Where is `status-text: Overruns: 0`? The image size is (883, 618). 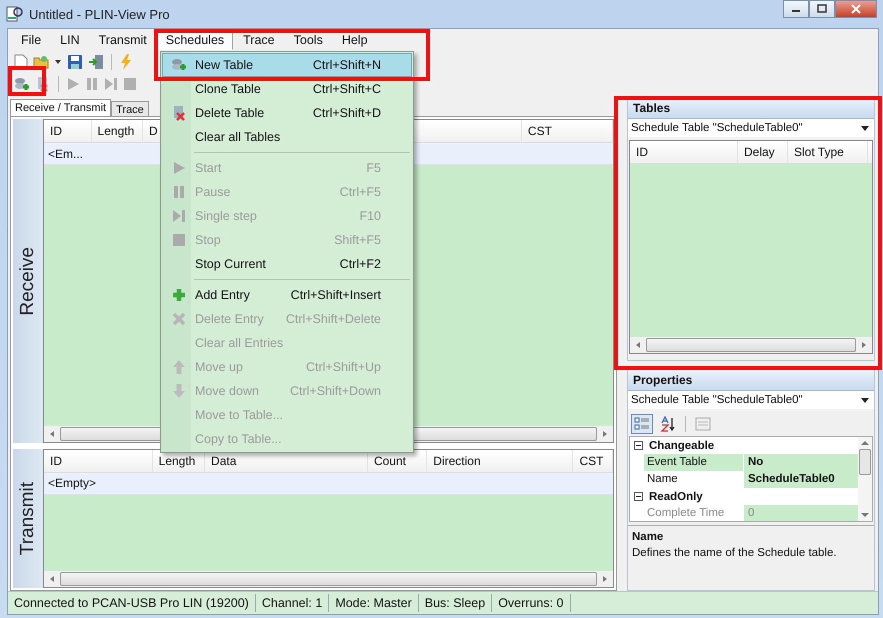
status-text: Overruns: 0 is located at coordinates (531, 603).